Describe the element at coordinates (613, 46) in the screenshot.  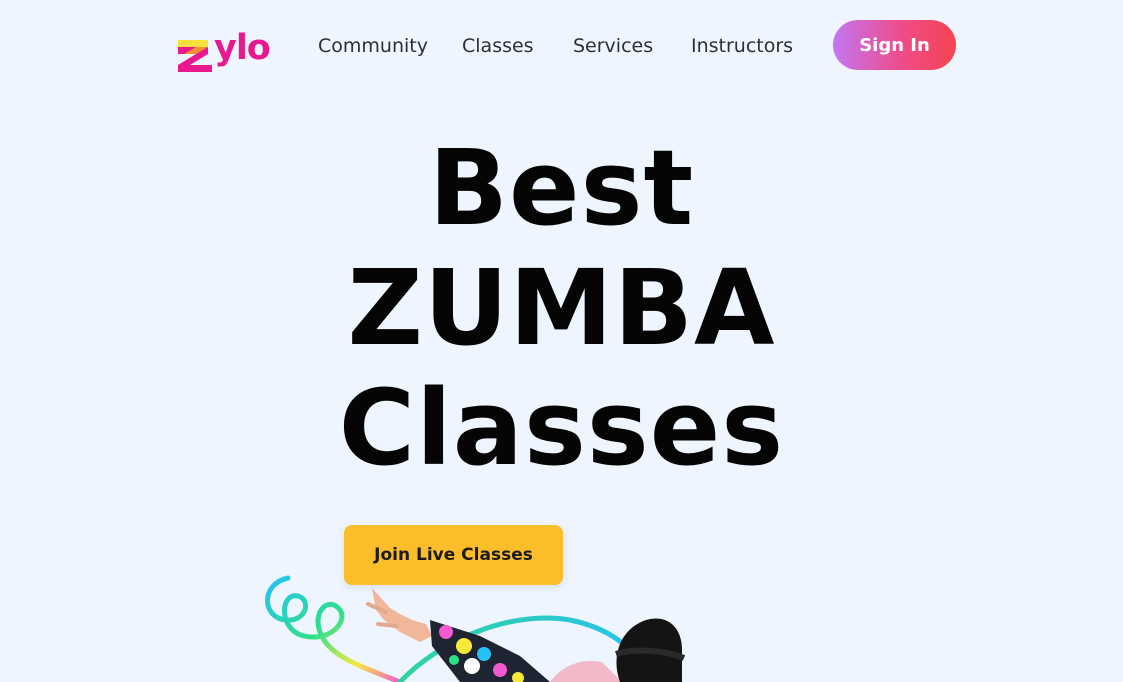
I see `nav-link-services: Services` at that location.